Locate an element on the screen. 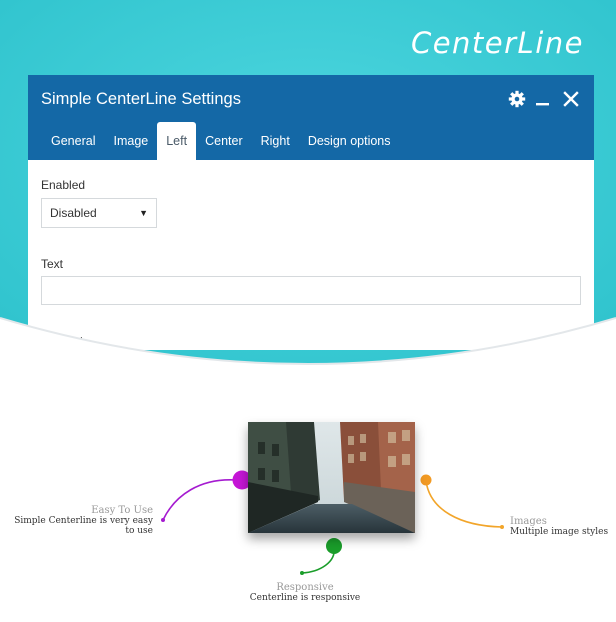 This screenshot has width=616, height=622. feature-images-desc: Multiple image styles is located at coordinates (559, 532).